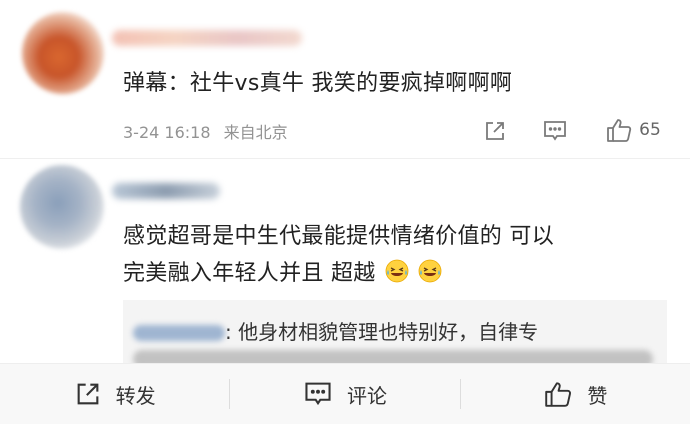 Image resolution: width=690 pixels, height=424 pixels. I want to click on like-label: 赞, so click(597, 395).